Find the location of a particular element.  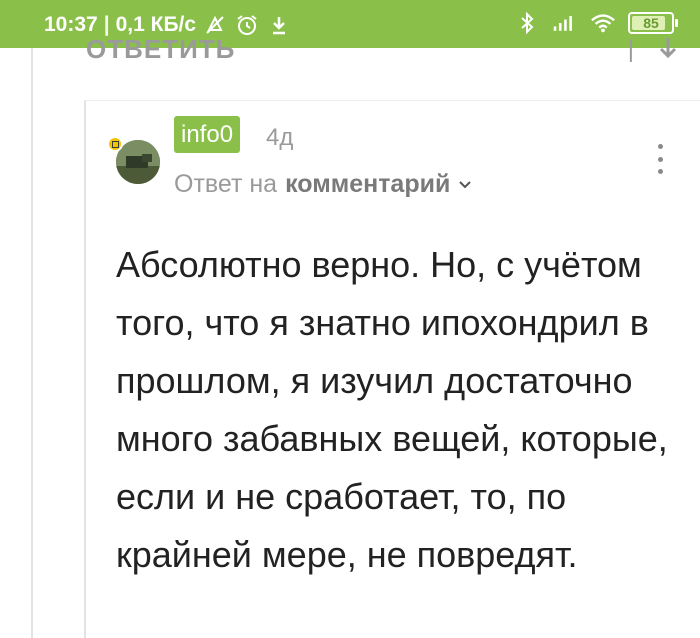

status-time: 10:37 is located at coordinates (71, 24).